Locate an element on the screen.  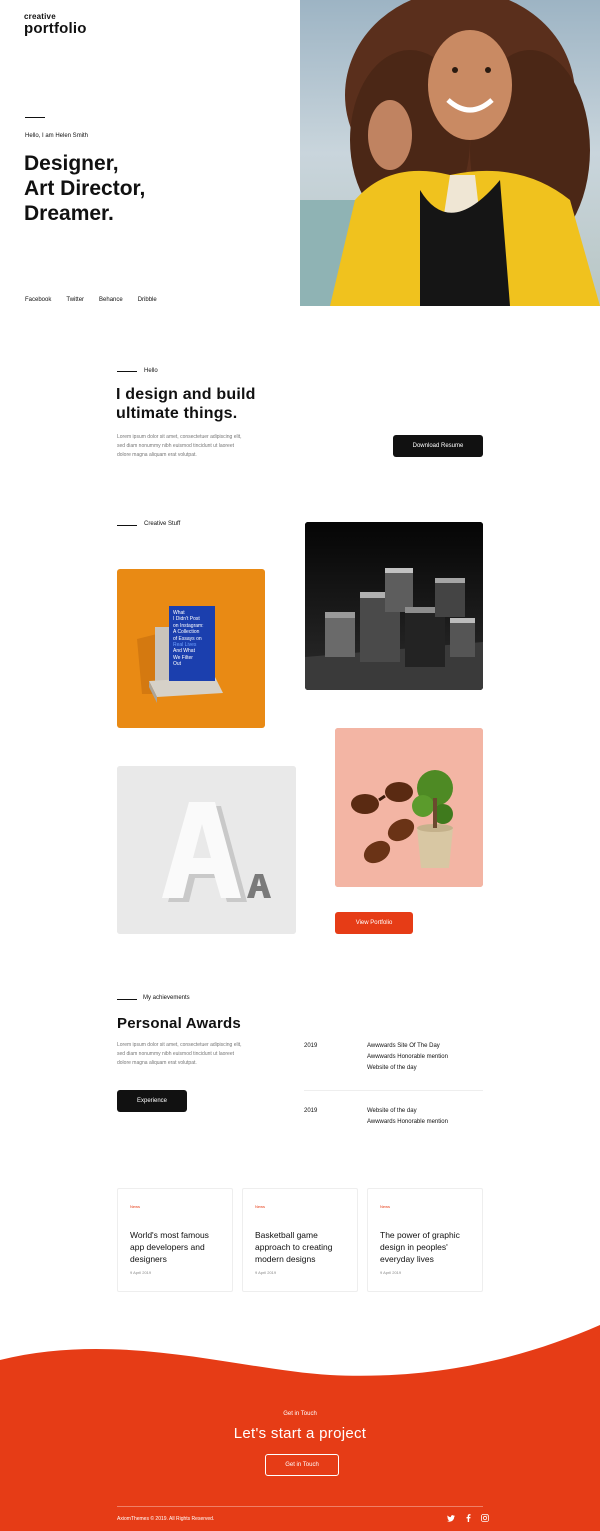
award-divider is located at coordinates (393, 1090).